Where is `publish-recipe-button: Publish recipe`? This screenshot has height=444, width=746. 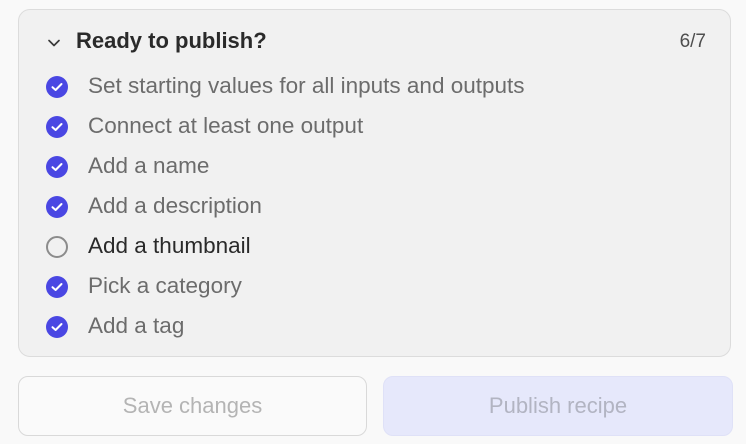
publish-recipe-button: Publish recipe is located at coordinates (558, 406).